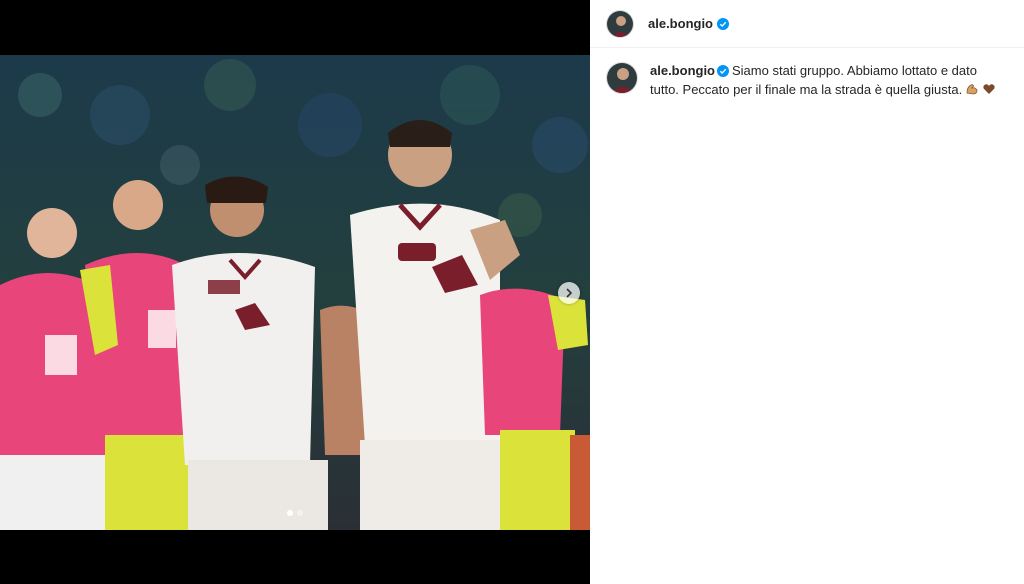 This screenshot has height=584, width=1024. I want to click on carousel-indicator, so click(295, 513).